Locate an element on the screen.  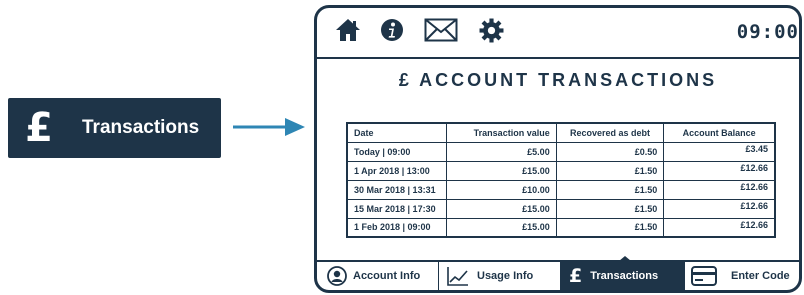
tab-label: Account Info is located at coordinates (387, 276).